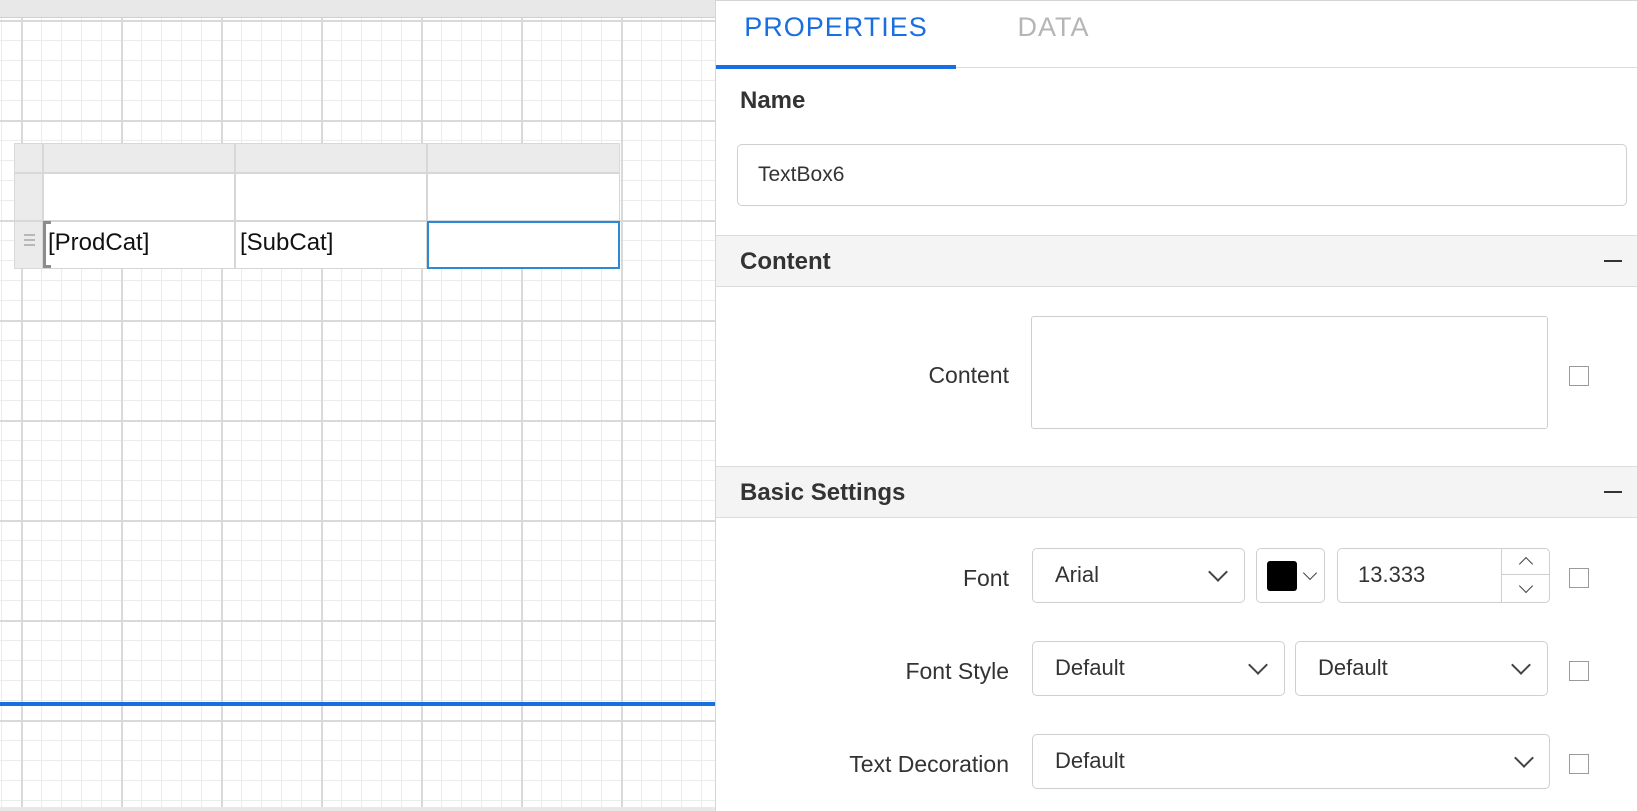  I want to click on font-style-label: Font Style, so click(957, 671).